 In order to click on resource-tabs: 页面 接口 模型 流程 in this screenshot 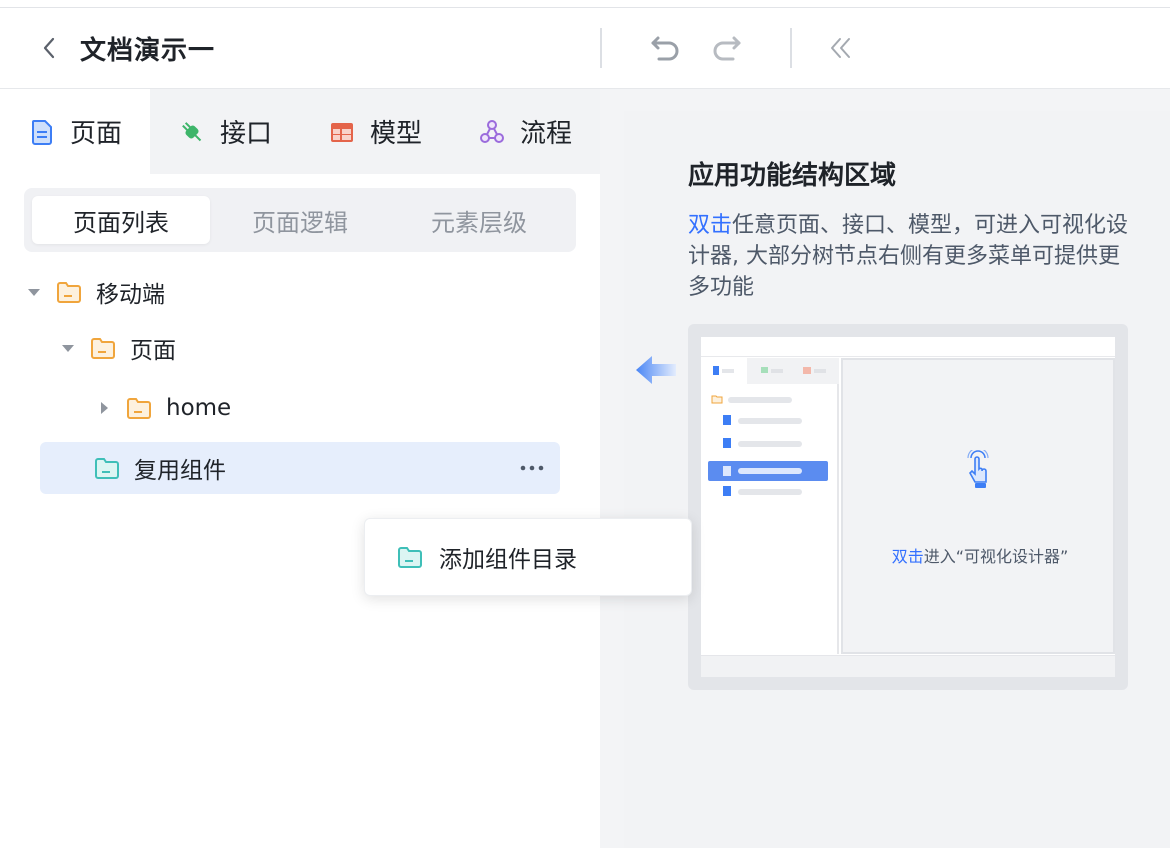, I will do `click(300, 131)`.